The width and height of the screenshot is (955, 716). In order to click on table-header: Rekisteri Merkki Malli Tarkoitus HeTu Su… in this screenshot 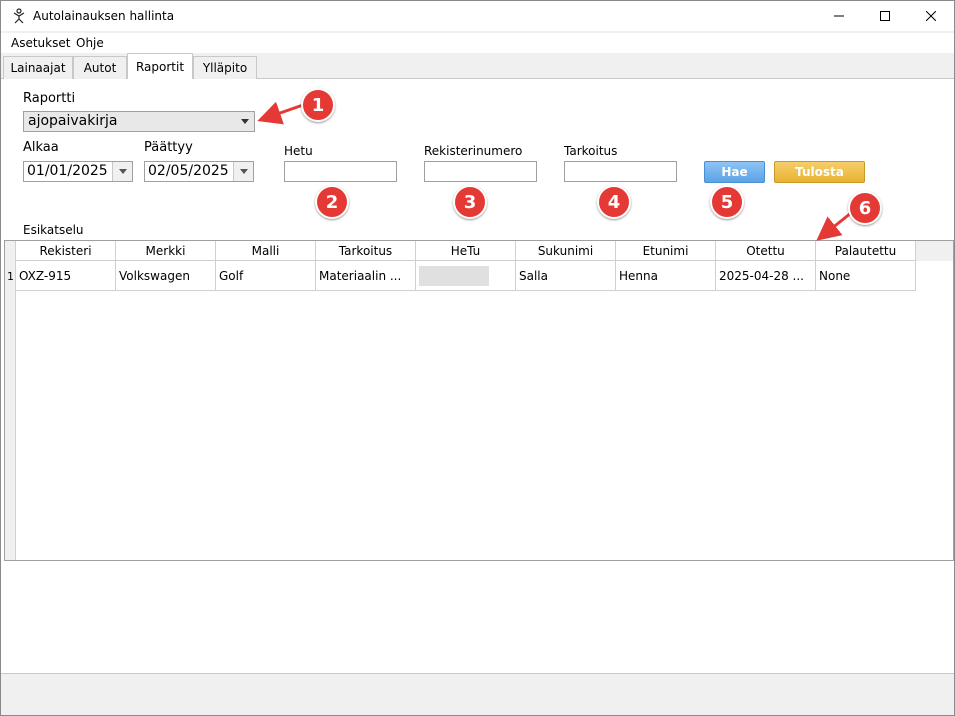, I will do `click(479, 251)`.